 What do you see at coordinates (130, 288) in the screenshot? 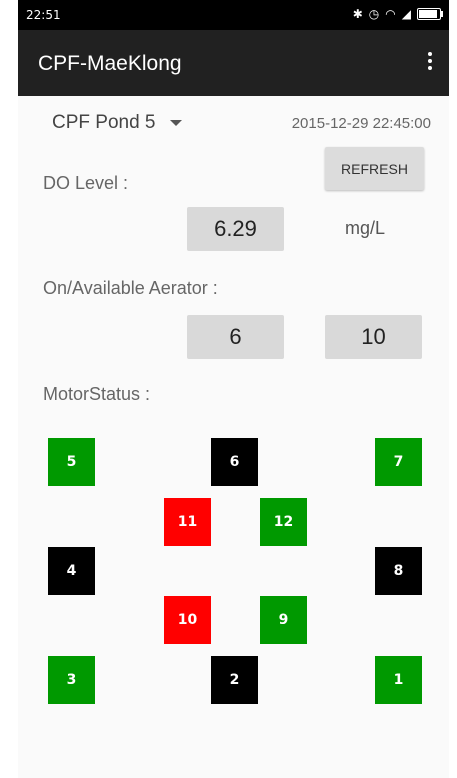
I see `aerator-label: On/Available Aerator :` at bounding box center [130, 288].